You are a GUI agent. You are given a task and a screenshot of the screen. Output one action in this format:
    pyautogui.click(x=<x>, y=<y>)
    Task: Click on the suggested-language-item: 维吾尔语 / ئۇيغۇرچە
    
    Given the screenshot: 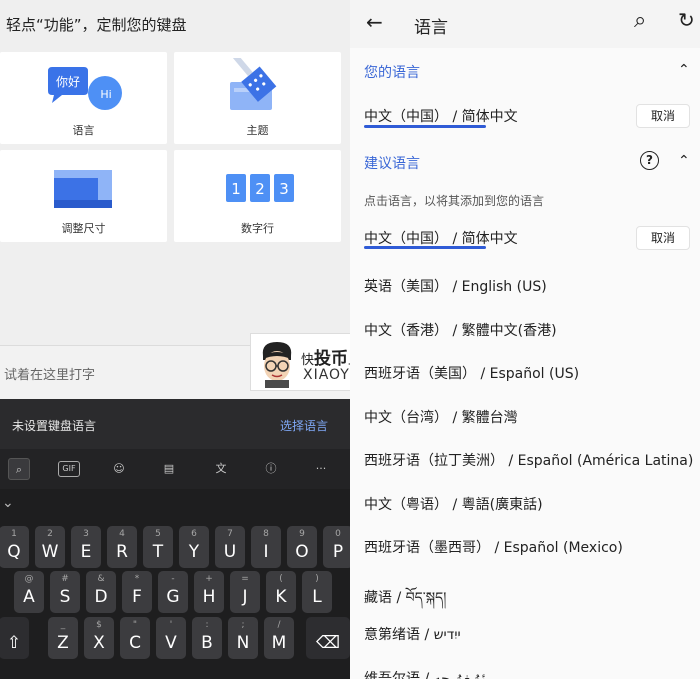 What is the action you would take?
    pyautogui.click(x=425, y=673)
    